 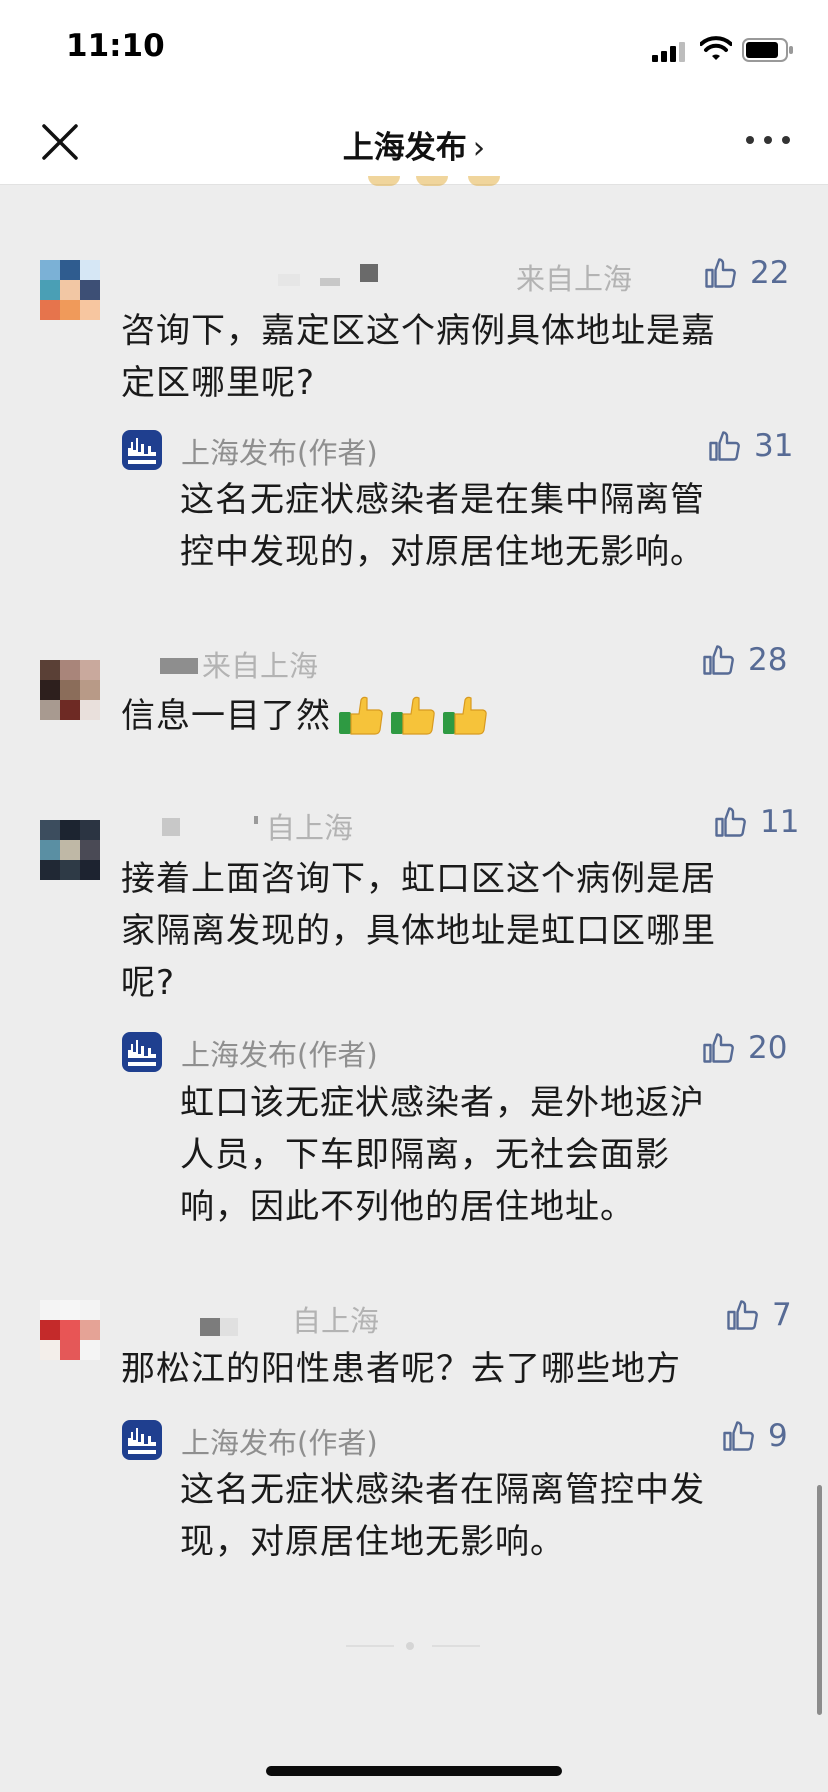 I want to click on like-button: 11, so click(x=755, y=822).